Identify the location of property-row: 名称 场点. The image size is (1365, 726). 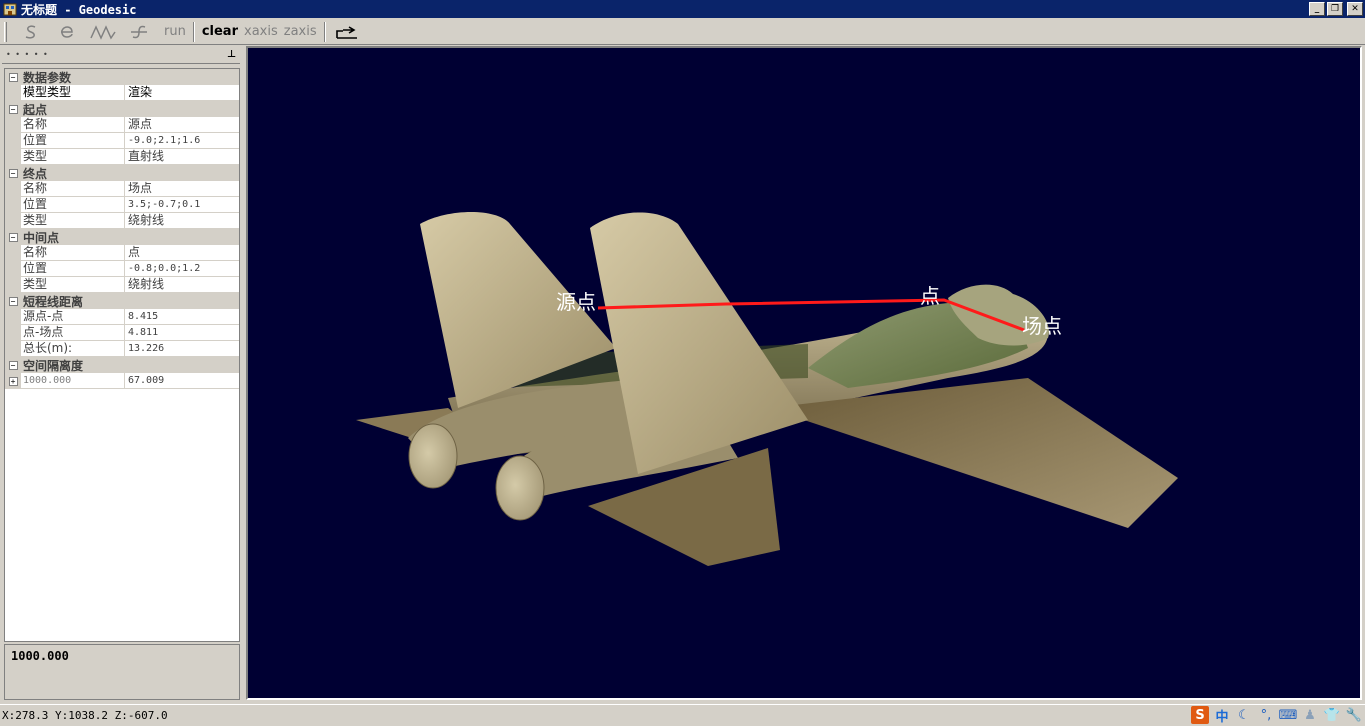
(122, 189).